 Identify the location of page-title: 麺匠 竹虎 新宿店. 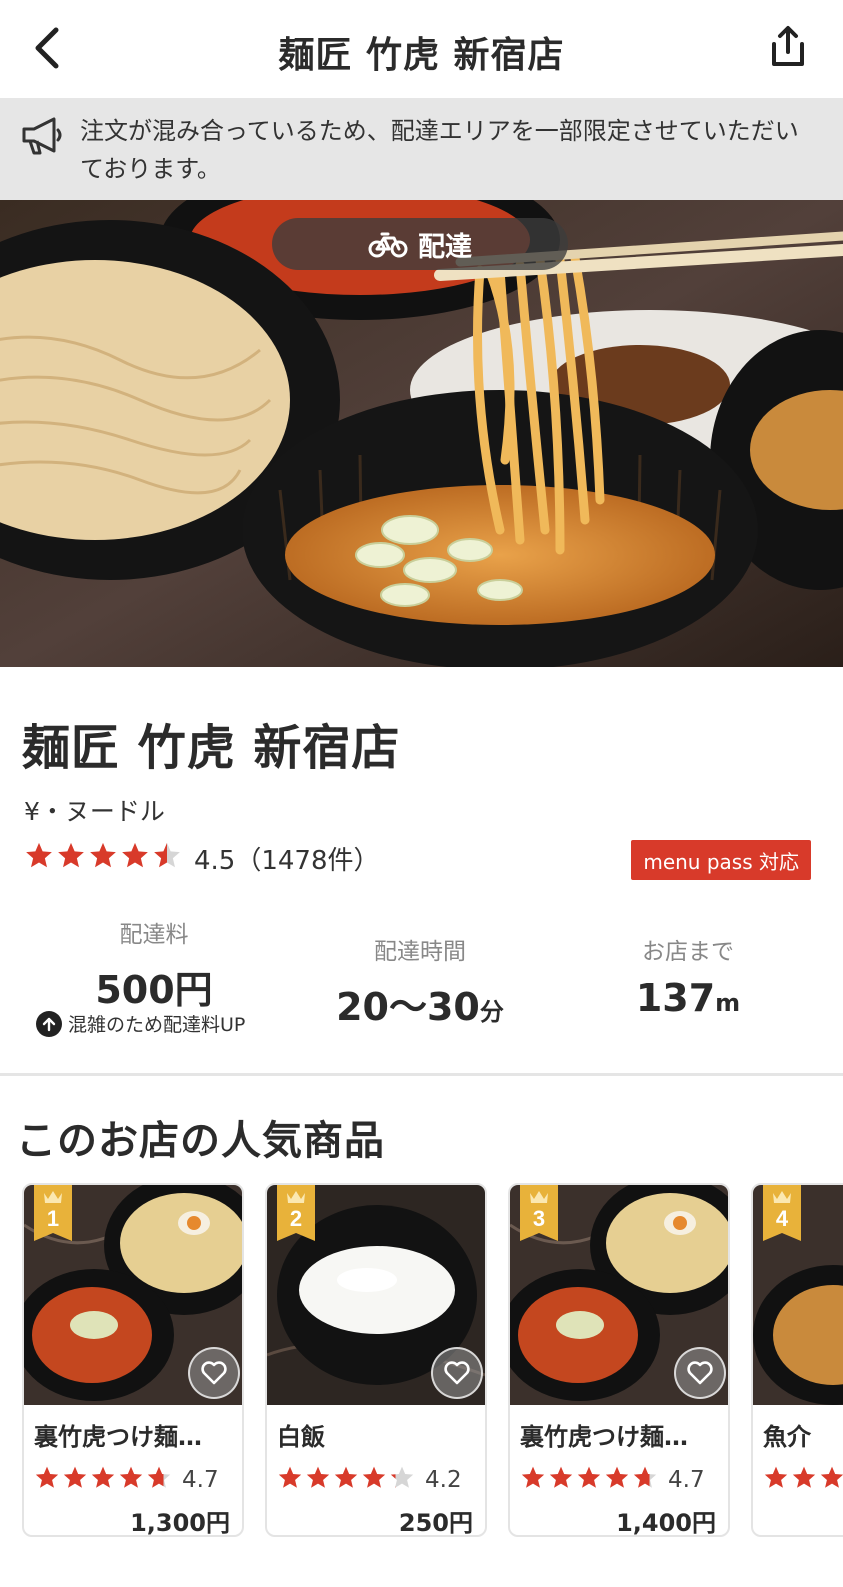
(421, 55).